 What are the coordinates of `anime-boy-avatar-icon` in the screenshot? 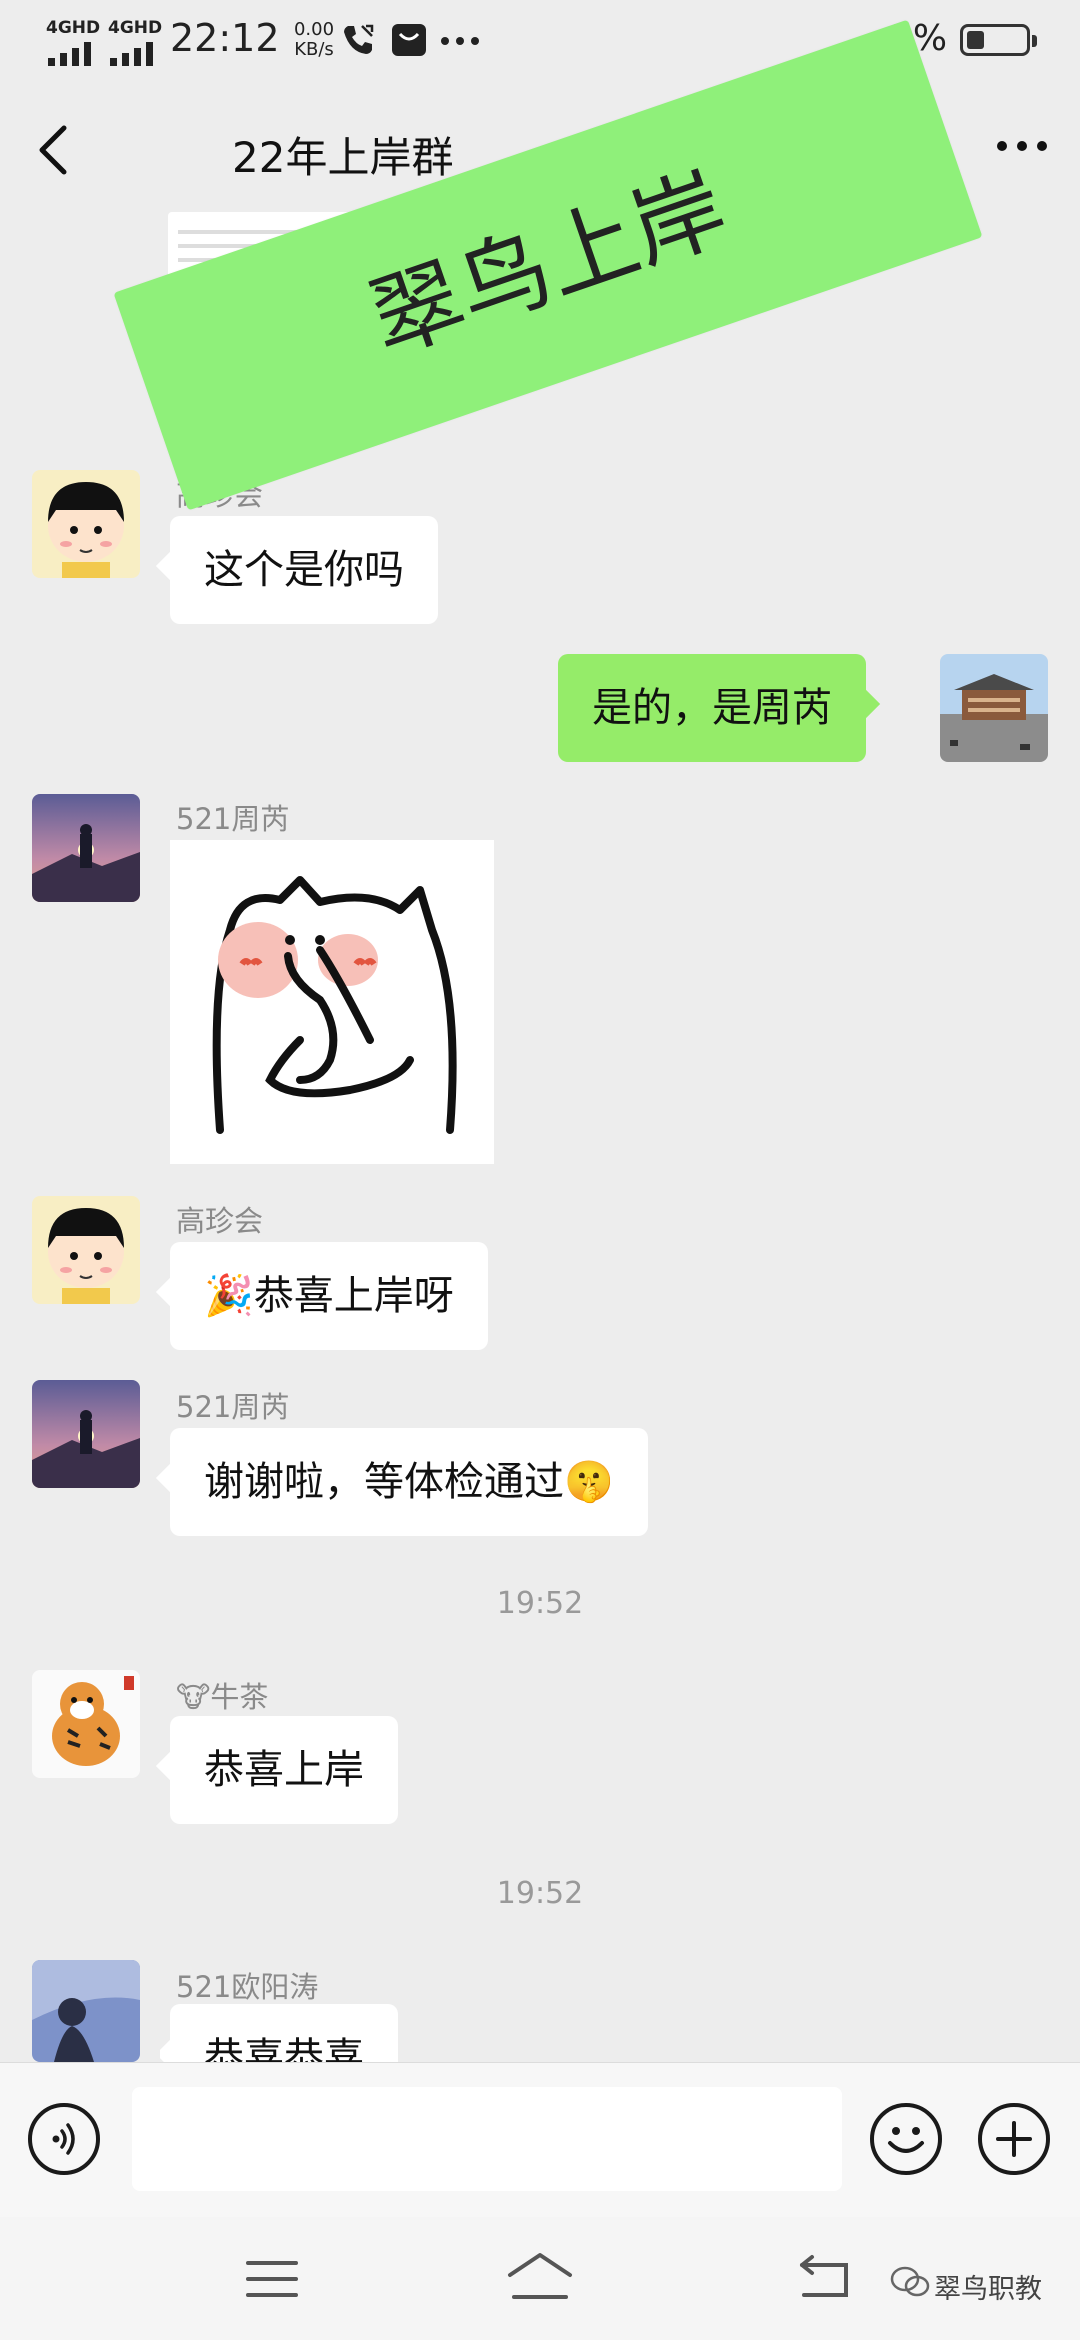 It's located at (86, 2011).